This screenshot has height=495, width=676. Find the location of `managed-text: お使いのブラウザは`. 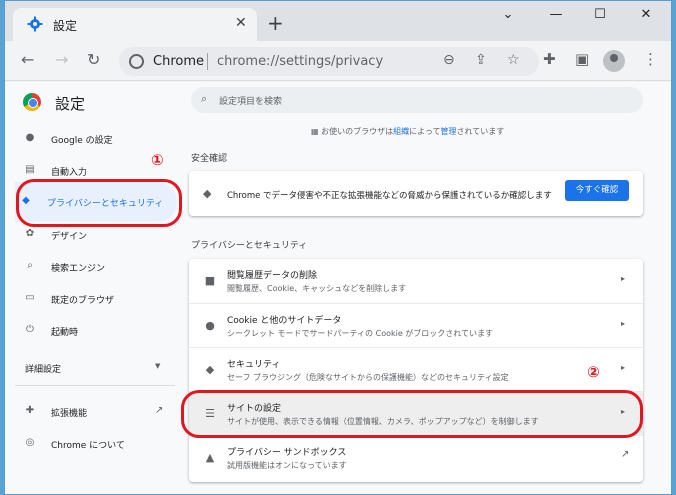

managed-text: お使いのブラウザは is located at coordinates (357, 131).